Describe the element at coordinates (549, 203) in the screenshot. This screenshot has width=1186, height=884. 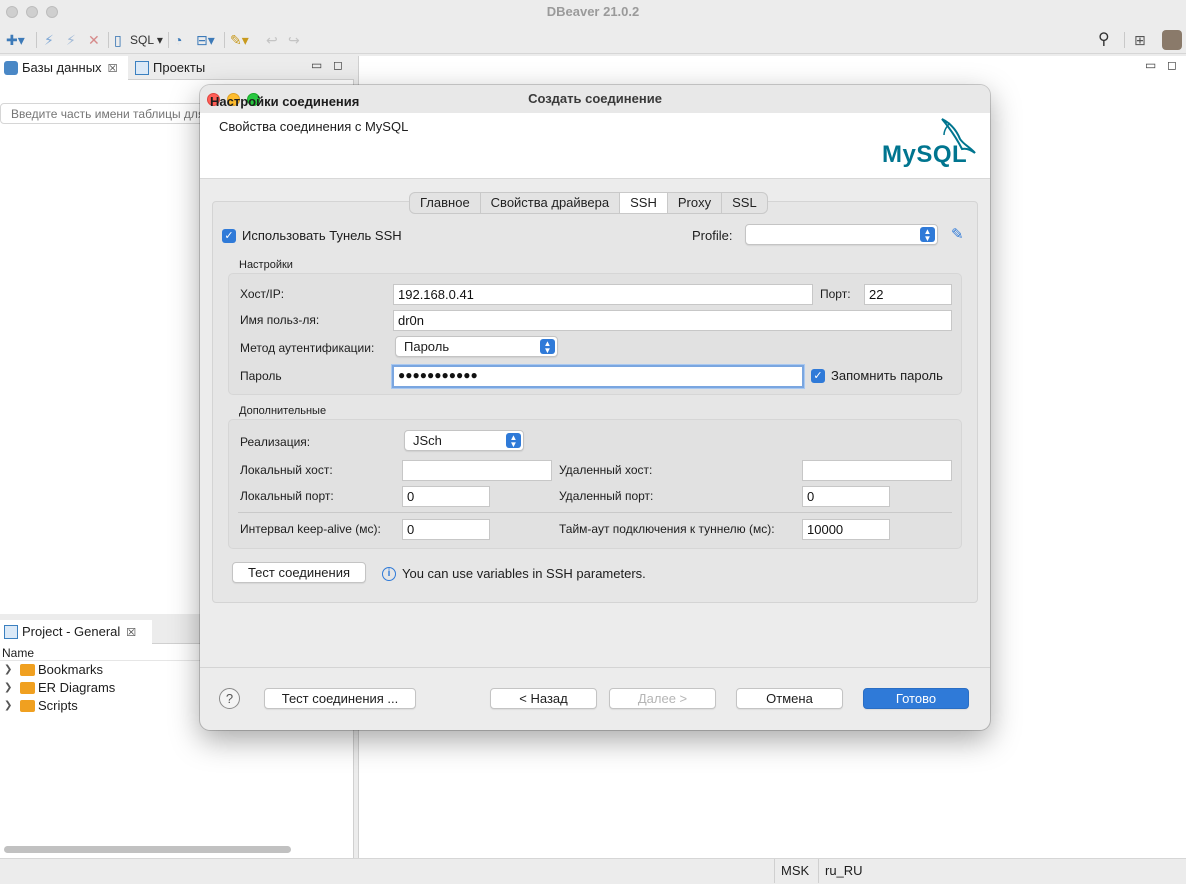
I see `tab-driver-properties: Свойства драйвера` at that location.